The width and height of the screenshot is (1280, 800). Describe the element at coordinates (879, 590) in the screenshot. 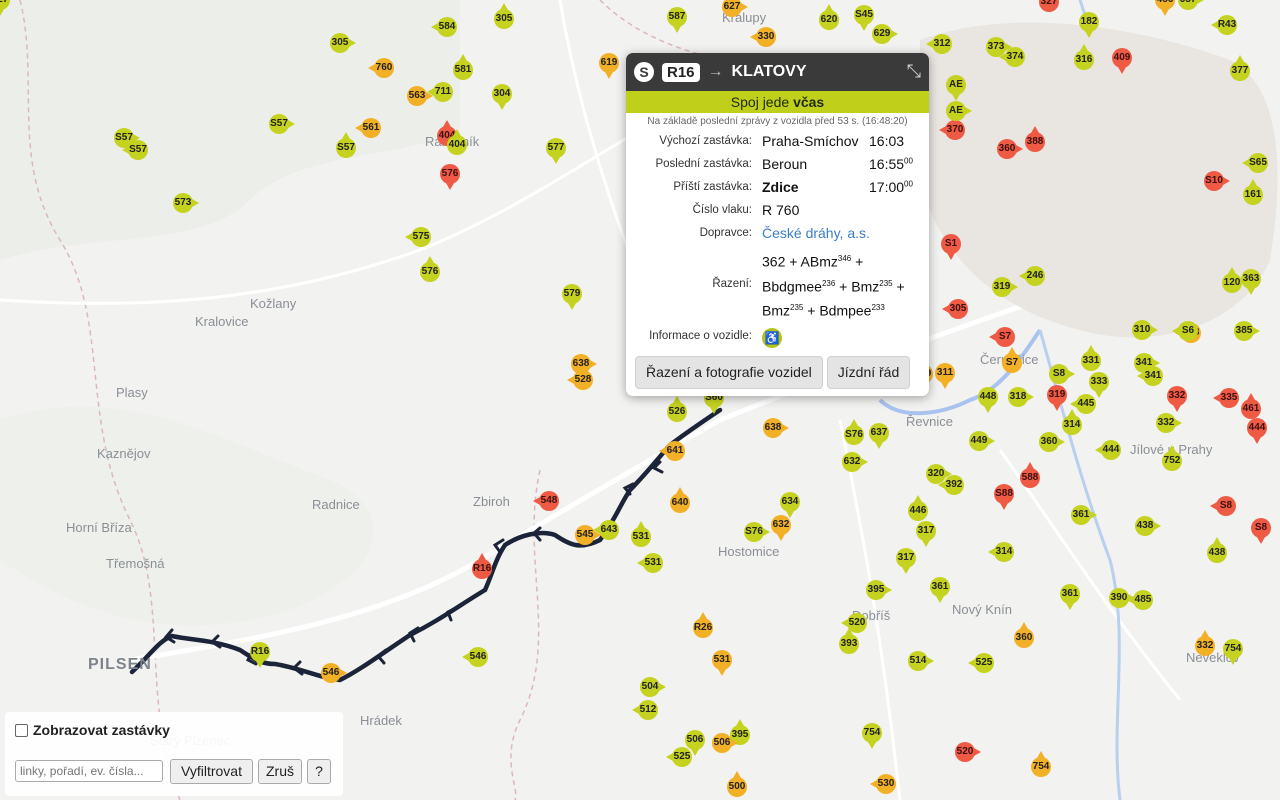

I see `vehicle-marker: 395` at that location.